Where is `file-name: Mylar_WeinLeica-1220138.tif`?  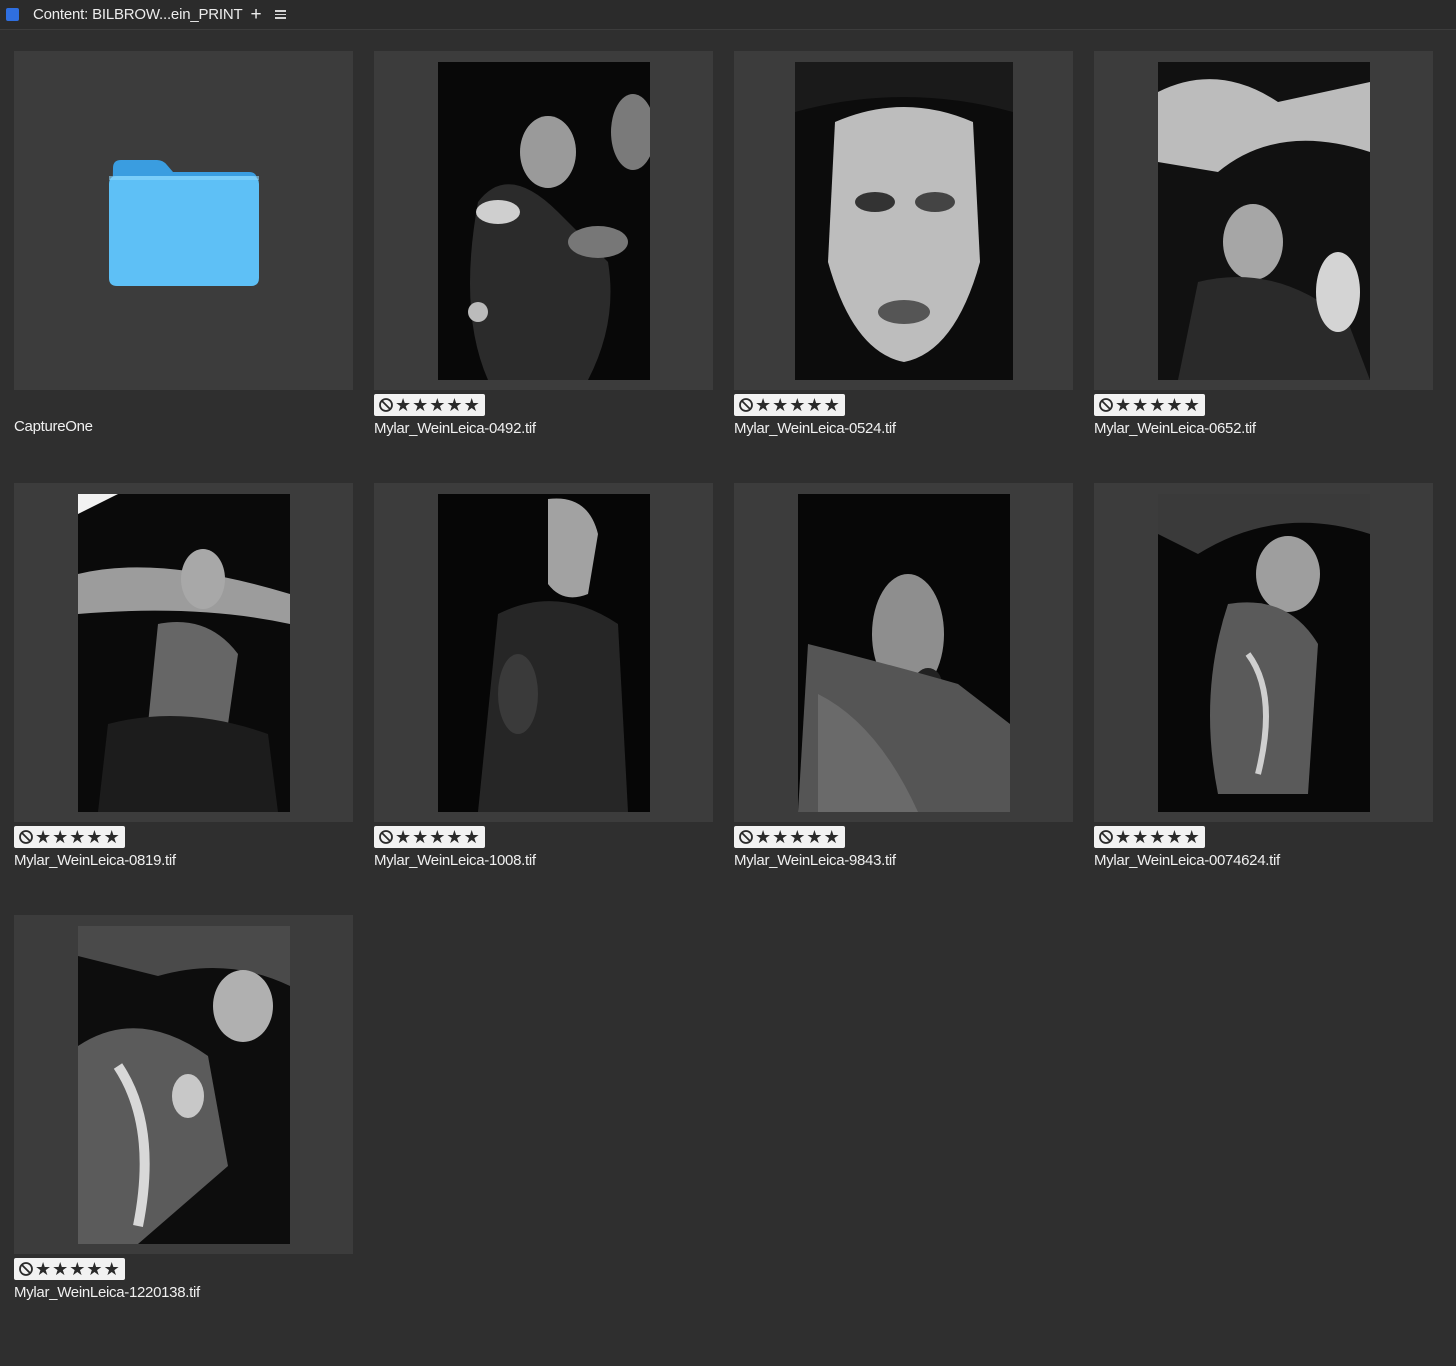
file-name: Mylar_WeinLeica-1220138.tif is located at coordinates (107, 1292).